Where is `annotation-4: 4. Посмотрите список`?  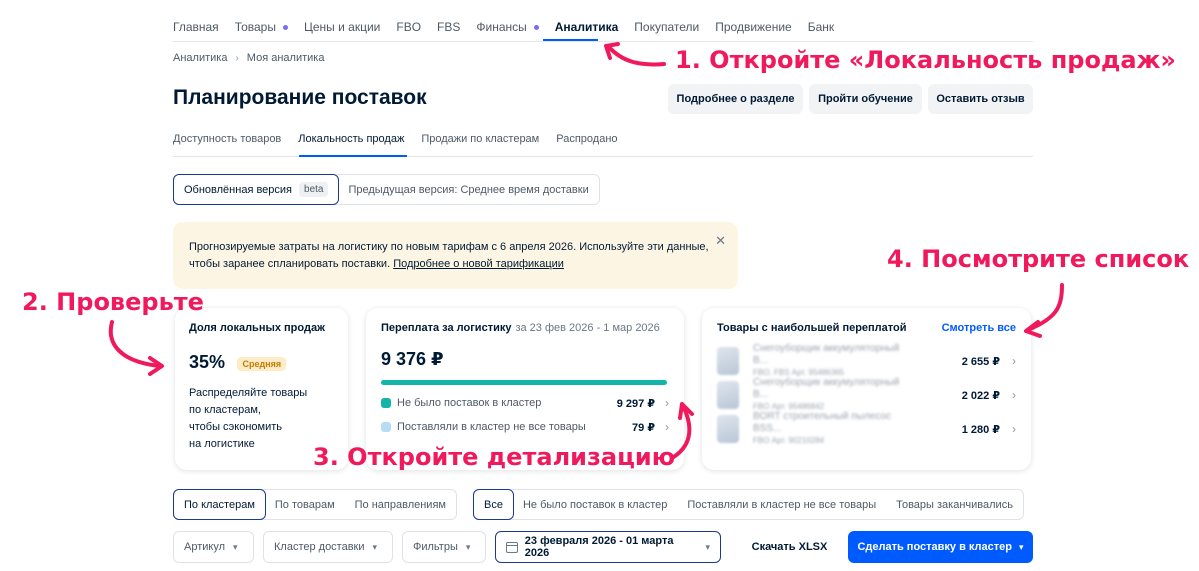 annotation-4: 4. Посмотрите список is located at coordinates (1038, 259).